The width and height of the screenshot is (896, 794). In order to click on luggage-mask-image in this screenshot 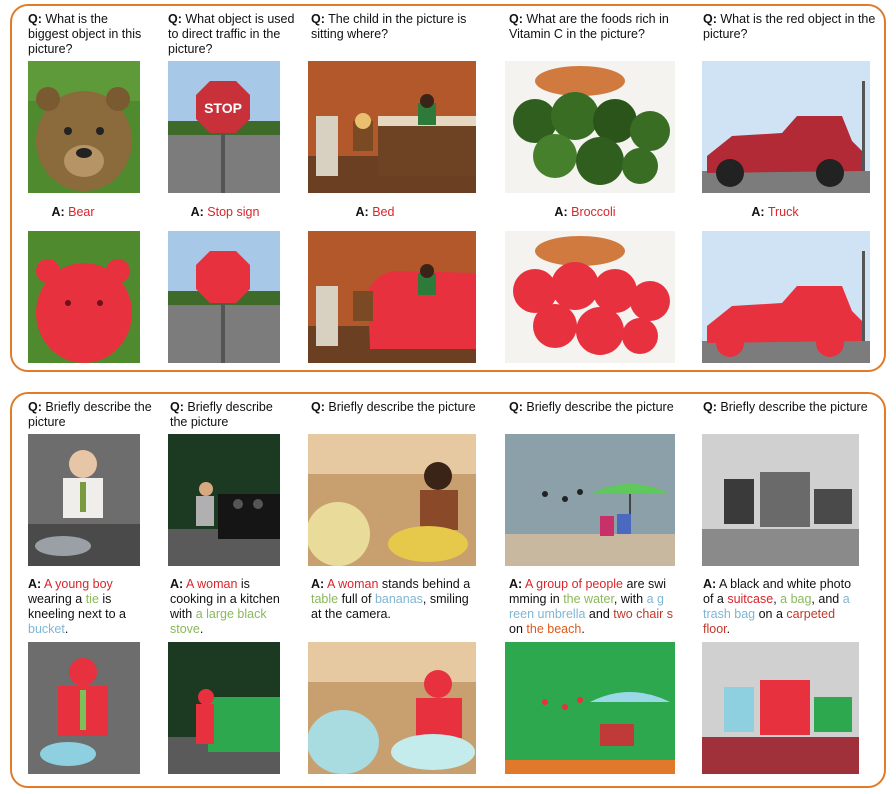, I will do `click(780, 708)`.